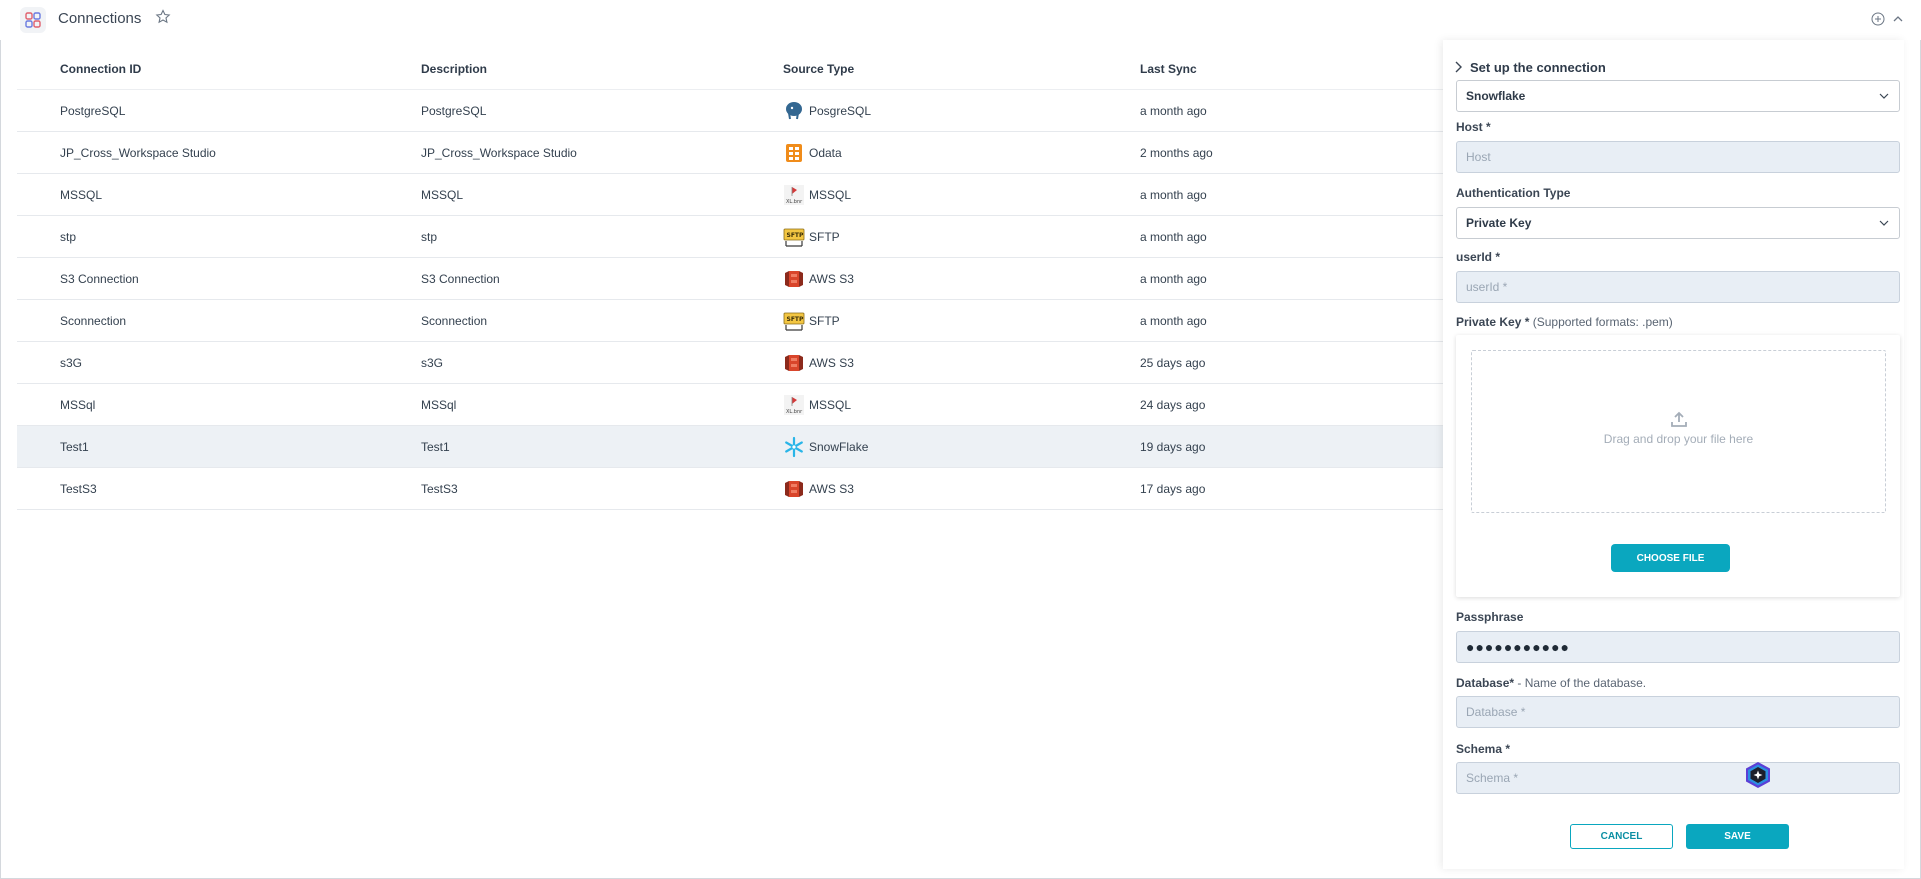  I want to click on source-type-label: MSSQL, so click(830, 195).